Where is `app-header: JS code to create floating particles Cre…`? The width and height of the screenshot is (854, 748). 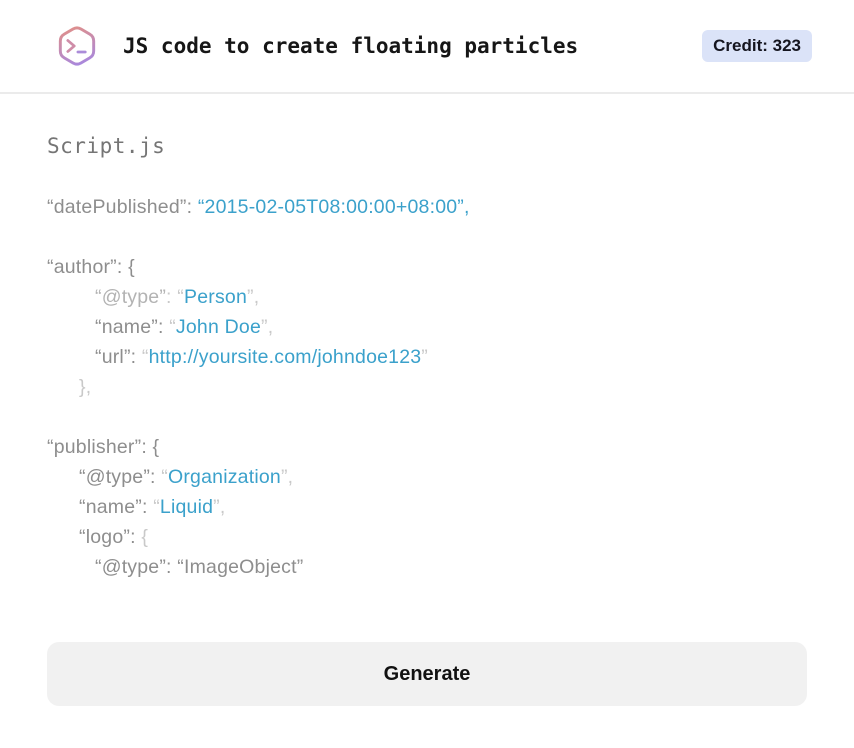 app-header: JS code to create floating particles Cre… is located at coordinates (427, 47).